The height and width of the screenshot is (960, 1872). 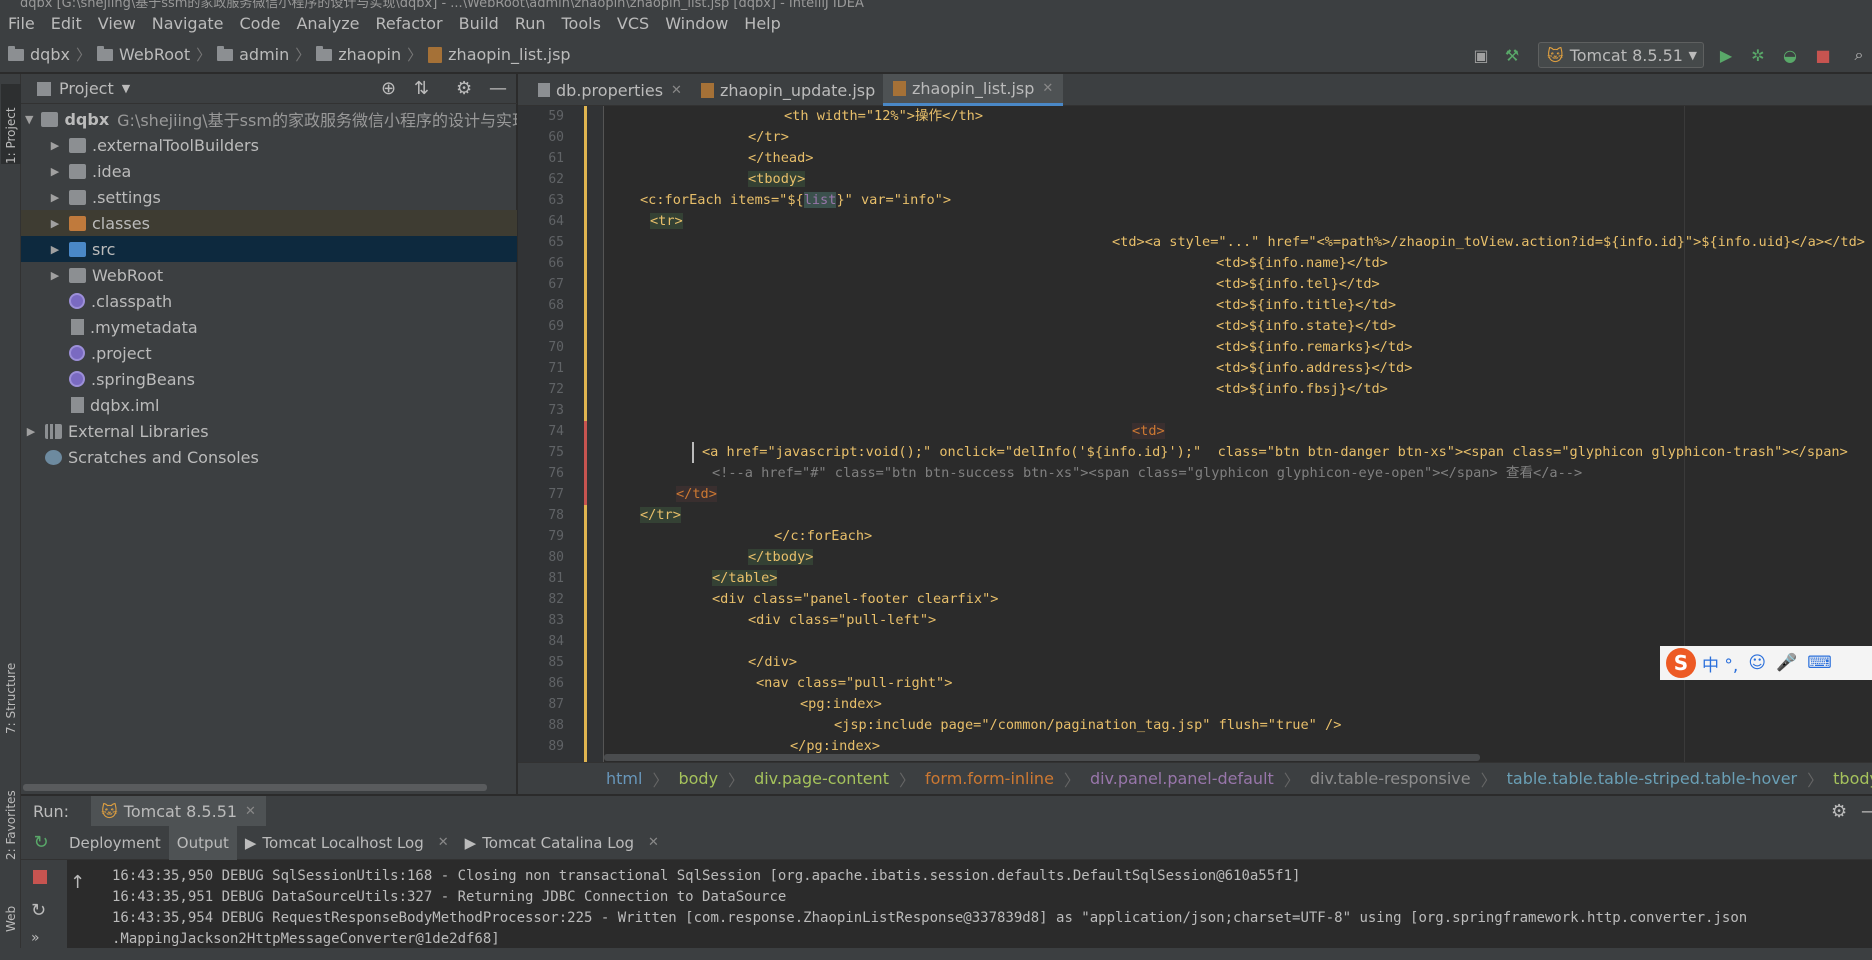 What do you see at coordinates (610, 90) in the screenshot?
I see `tab-db-properties: db.properties ✕` at bounding box center [610, 90].